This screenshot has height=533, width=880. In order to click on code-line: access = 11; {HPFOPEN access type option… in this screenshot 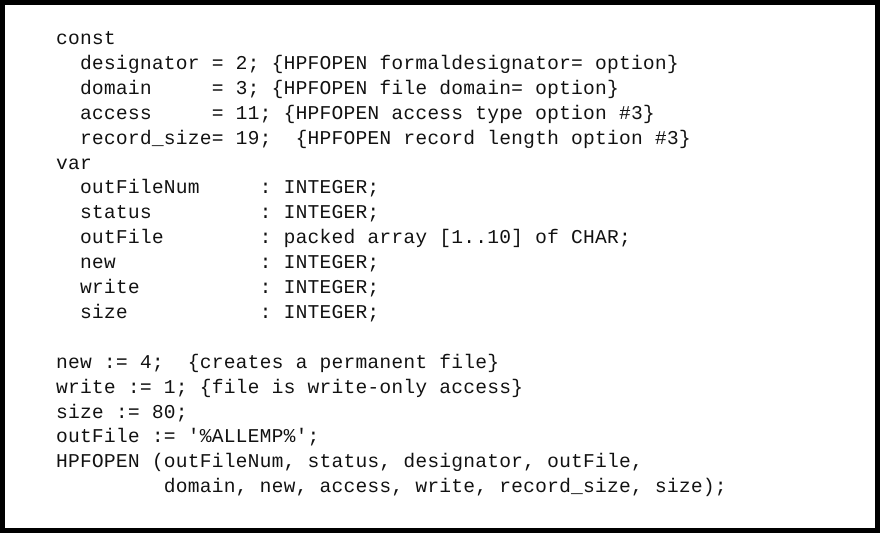, I will do `click(355, 113)`.